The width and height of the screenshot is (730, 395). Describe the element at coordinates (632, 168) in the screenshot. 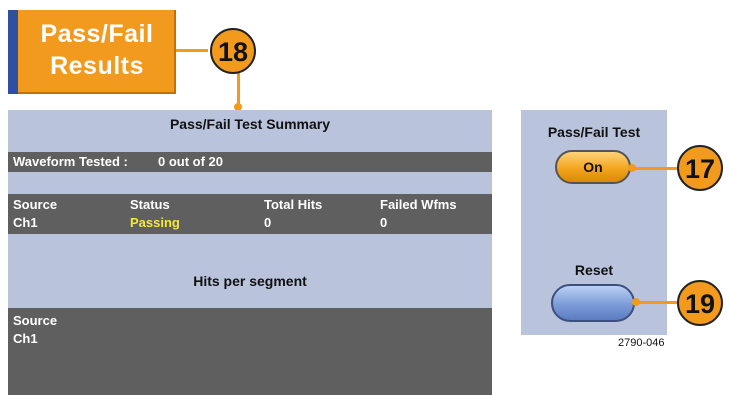

I see `callout-17-dot` at that location.